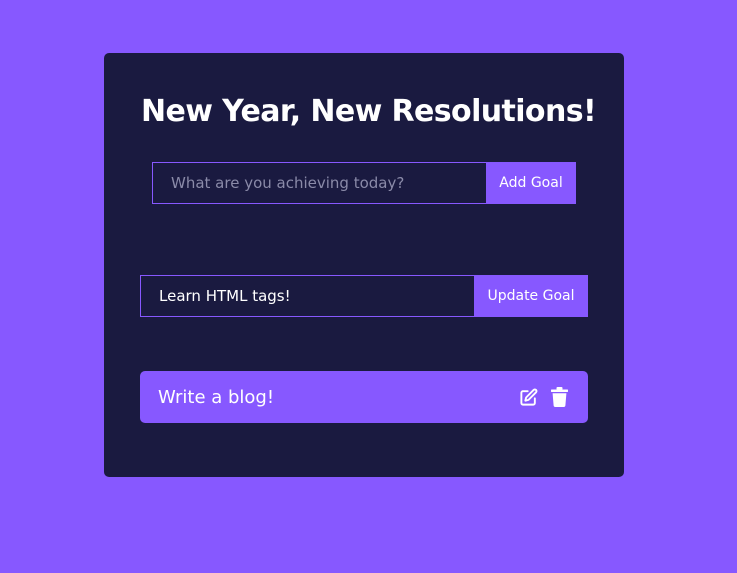 The width and height of the screenshot is (737, 573). Describe the element at coordinates (531, 296) in the screenshot. I see `update-goal-button: Update Goal` at that location.